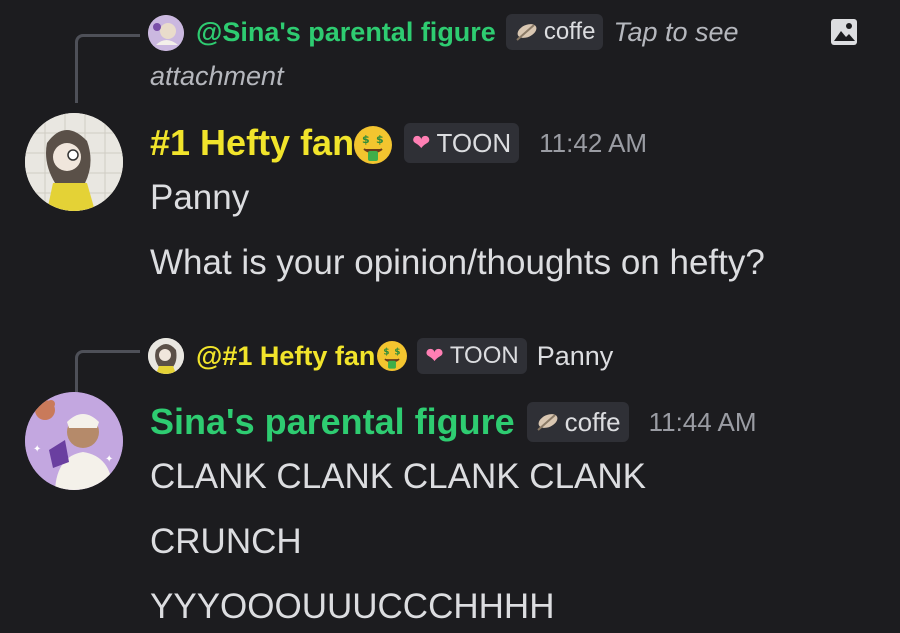 Image resolution: width=900 pixels, height=633 pixels. What do you see at coordinates (302, 356) in the screenshot?
I see `reply-mention: @#1 Hefty fan $ $` at bounding box center [302, 356].